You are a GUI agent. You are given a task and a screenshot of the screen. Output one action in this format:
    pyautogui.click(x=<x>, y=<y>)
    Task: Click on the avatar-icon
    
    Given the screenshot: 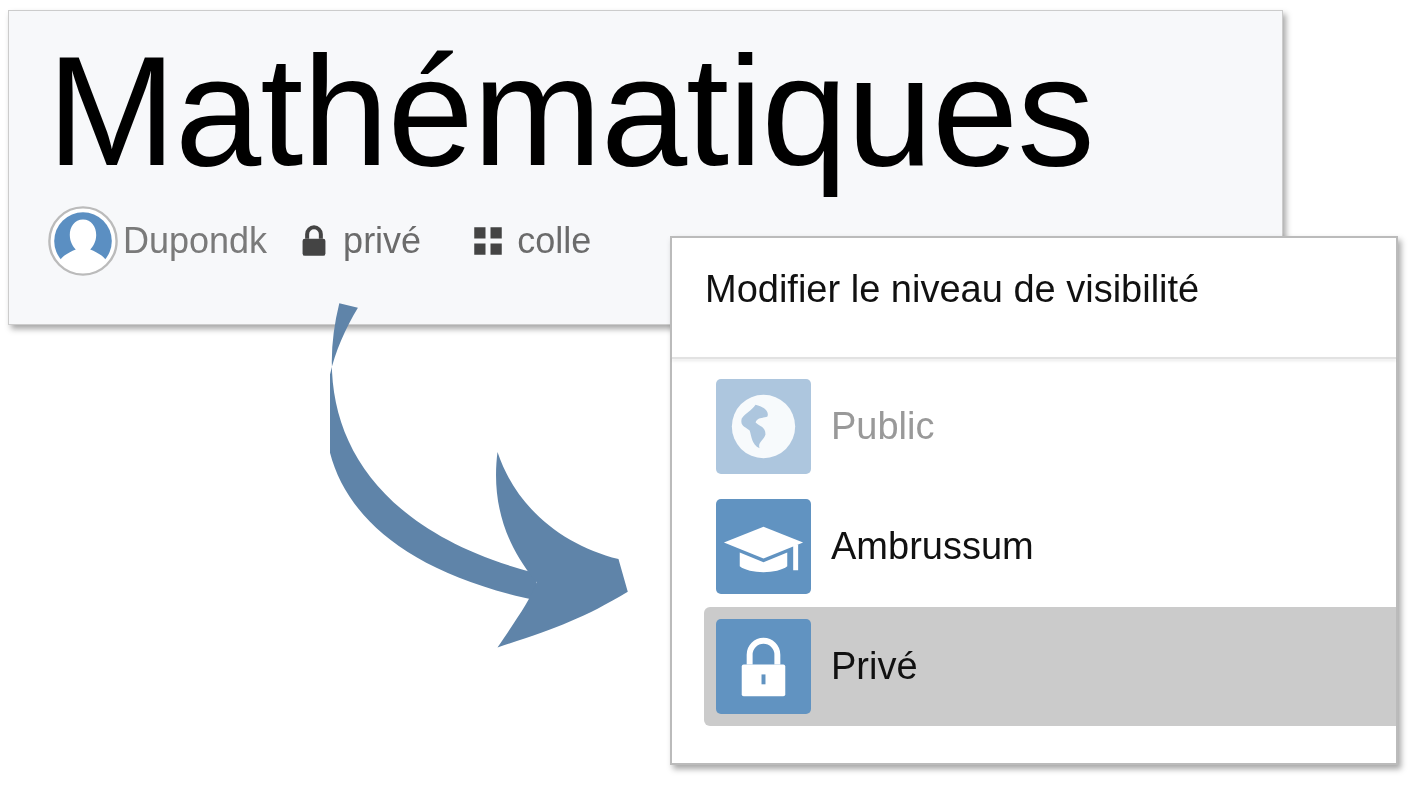 What is the action you would take?
    pyautogui.click(x=83, y=241)
    